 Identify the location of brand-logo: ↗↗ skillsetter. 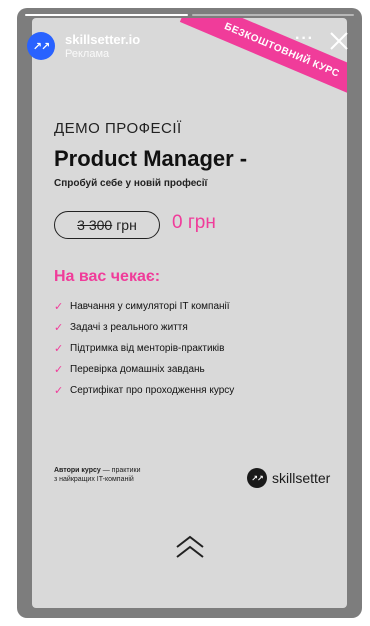
(288, 478).